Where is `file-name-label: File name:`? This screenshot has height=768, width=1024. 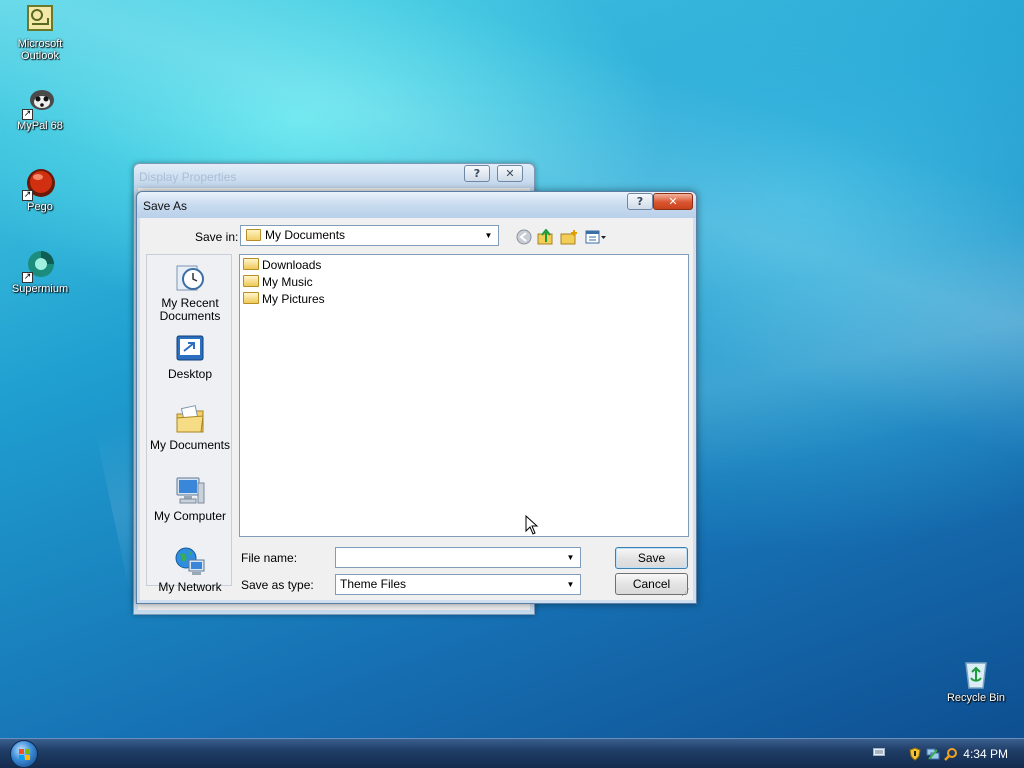 file-name-label: File name: is located at coordinates (269, 558).